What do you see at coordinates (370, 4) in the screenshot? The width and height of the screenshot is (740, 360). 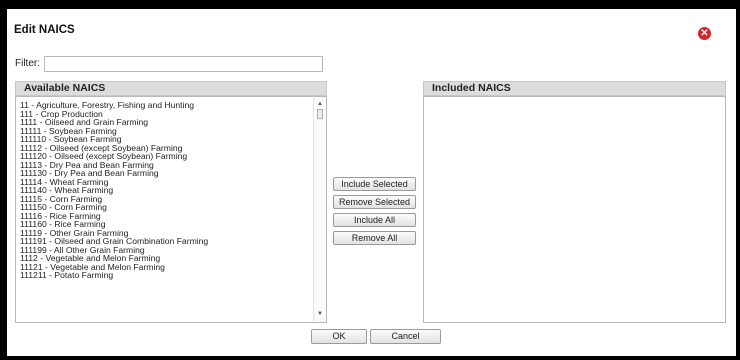 I see `window-top-border` at bounding box center [370, 4].